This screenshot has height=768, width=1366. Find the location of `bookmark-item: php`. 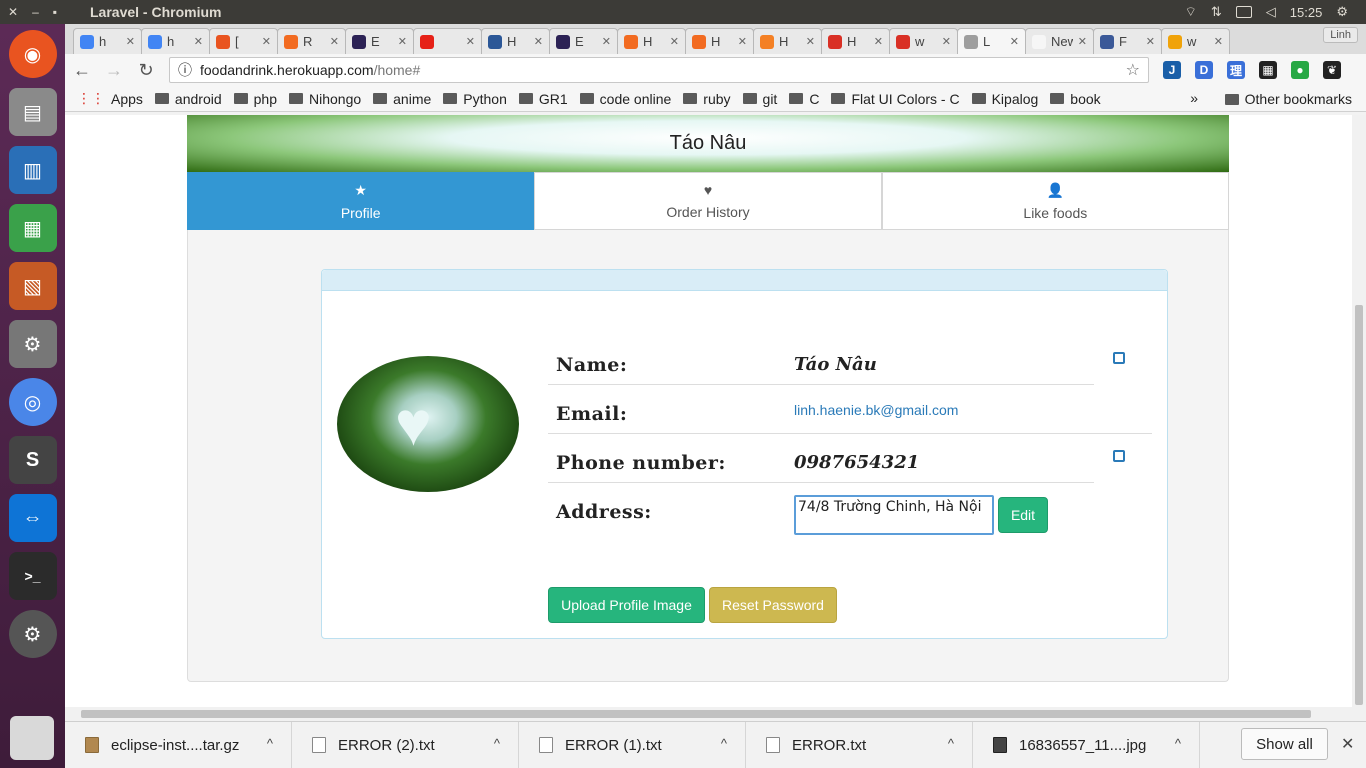

bookmark-item: php is located at coordinates (255, 99).